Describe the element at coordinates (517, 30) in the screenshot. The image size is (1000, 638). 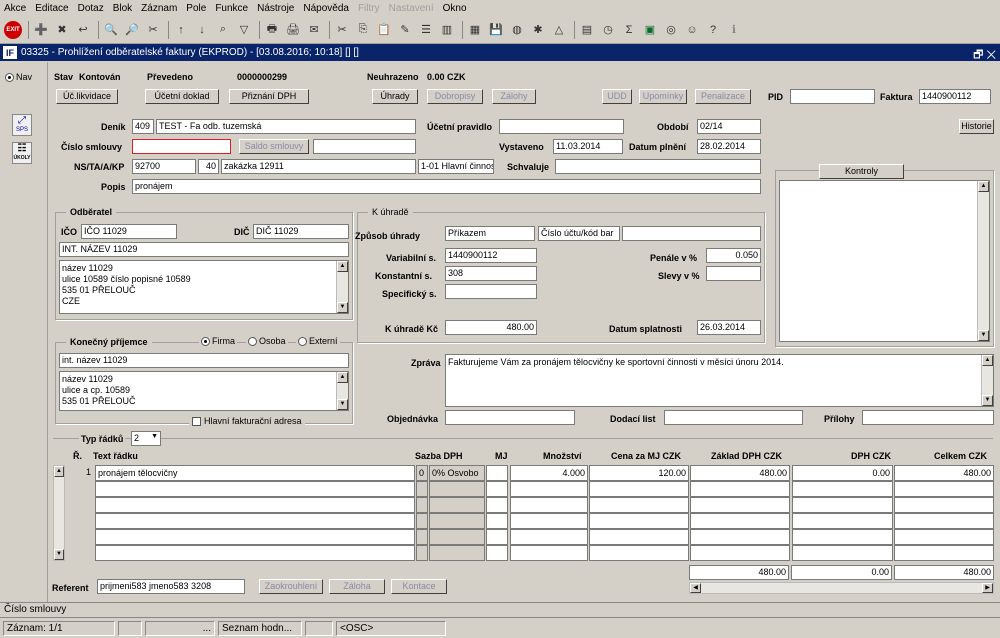
I see `globe-icon: ◍` at that location.